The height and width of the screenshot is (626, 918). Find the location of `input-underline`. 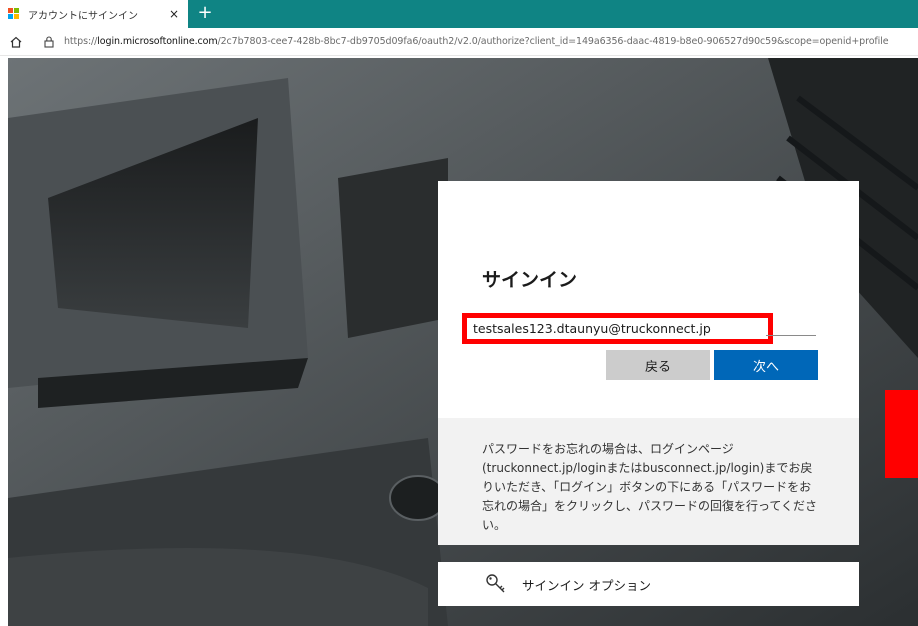

input-underline is located at coordinates (791, 335).